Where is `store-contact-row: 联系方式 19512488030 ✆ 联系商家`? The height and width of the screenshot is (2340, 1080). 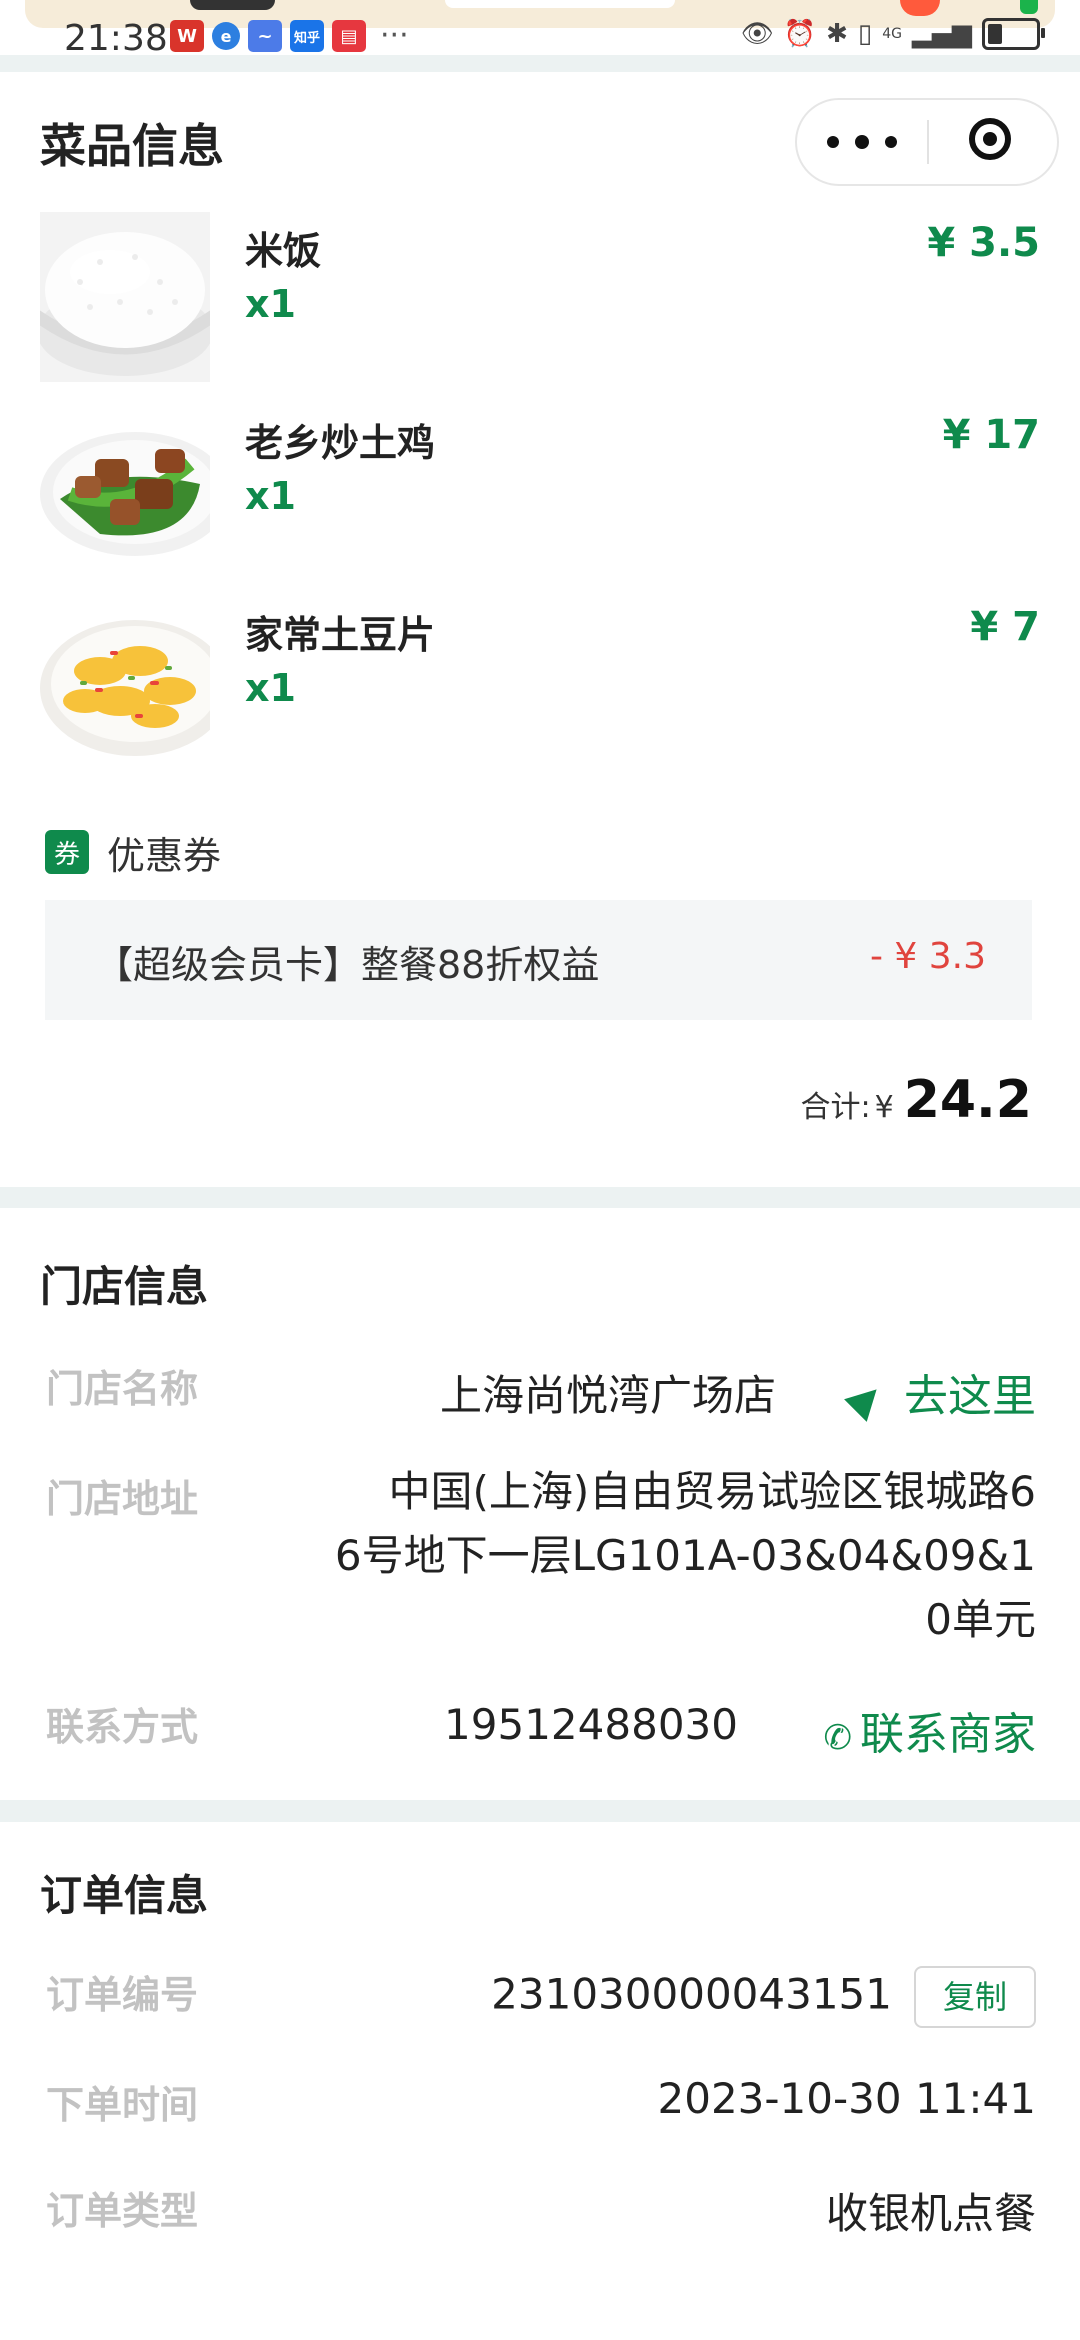
store-contact-row: 联系方式 19512488030 ✆ 联系商家 is located at coordinates (541, 1728).